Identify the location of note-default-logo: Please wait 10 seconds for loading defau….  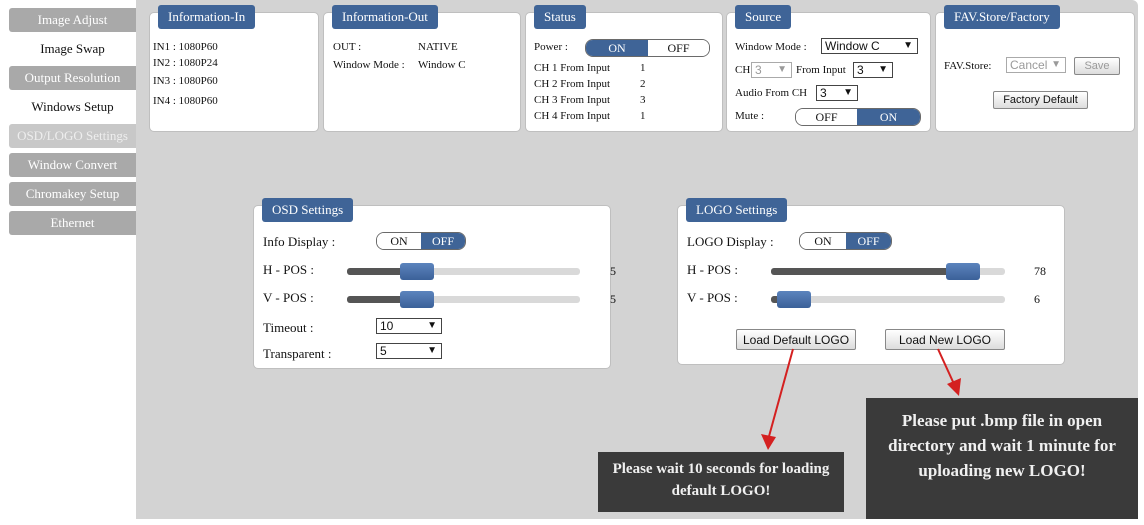
(721, 482).